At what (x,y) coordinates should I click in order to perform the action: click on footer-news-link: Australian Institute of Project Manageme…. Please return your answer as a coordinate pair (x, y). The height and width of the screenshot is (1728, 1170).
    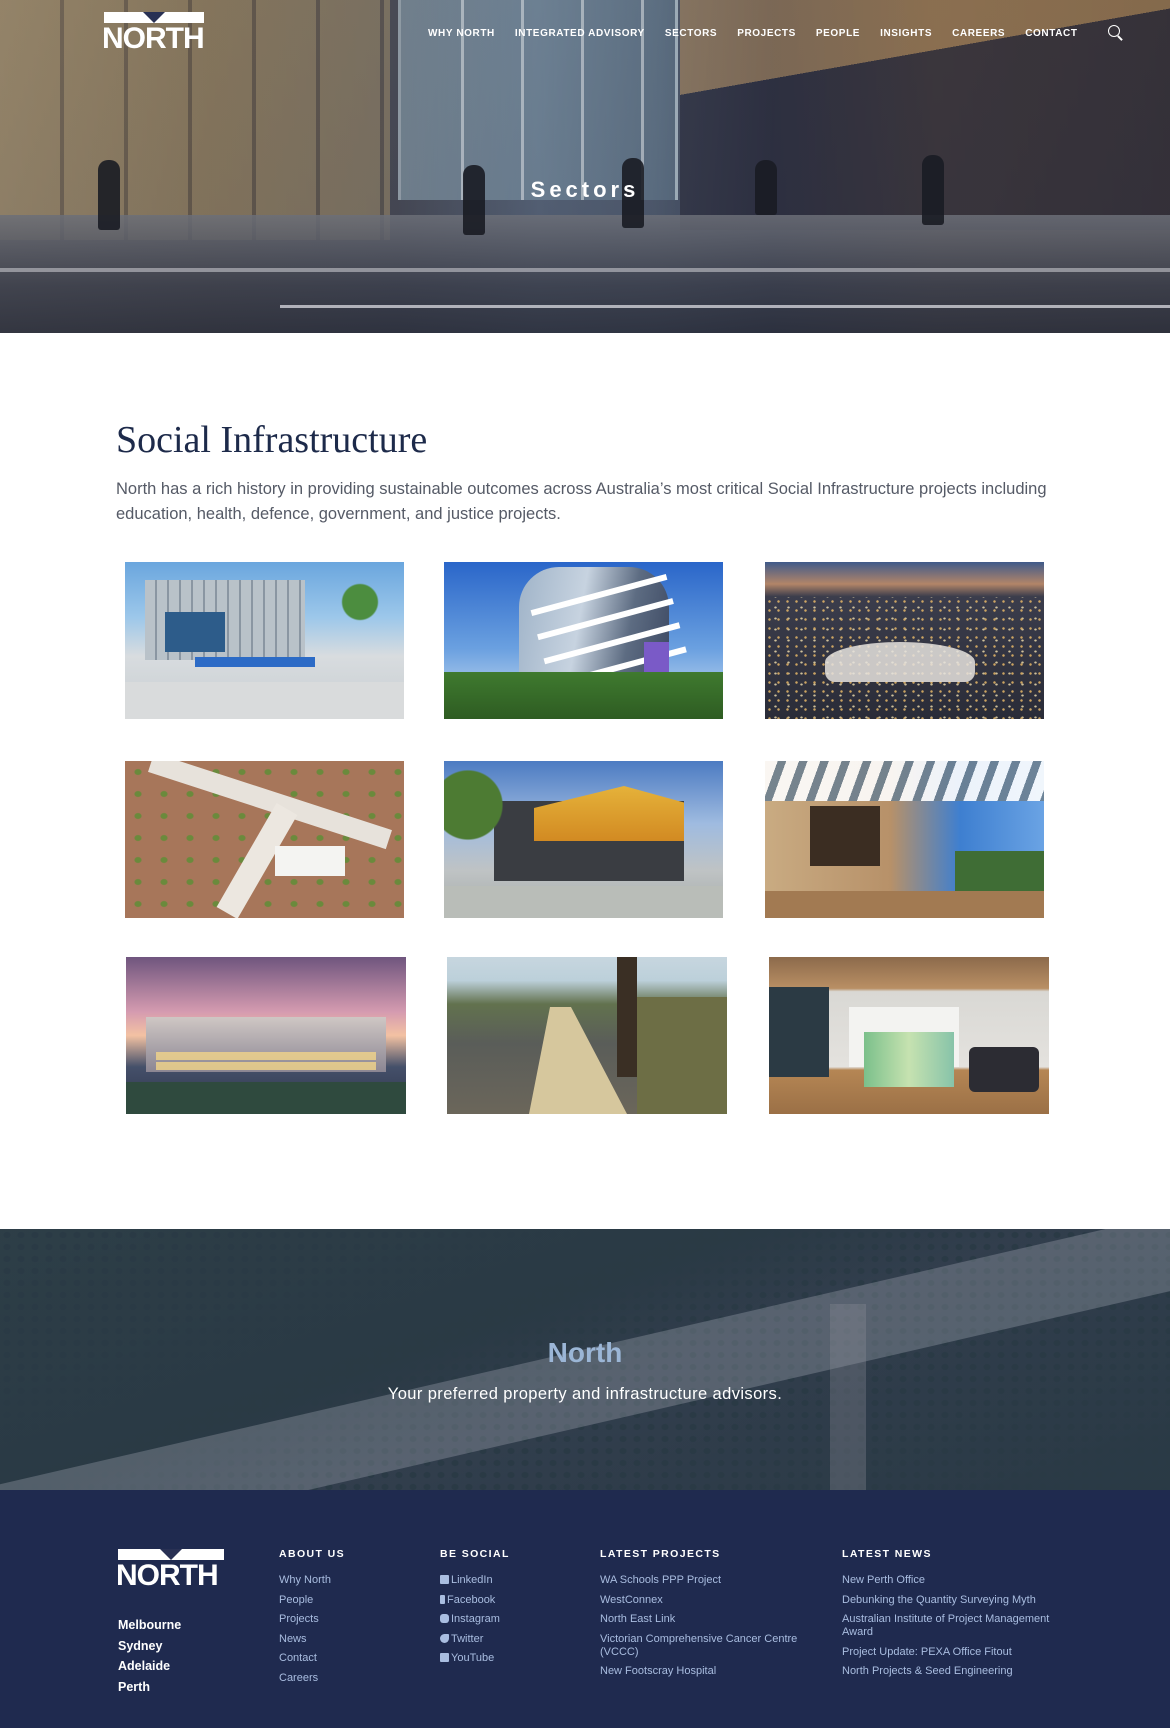
    Looking at the image, I should click on (957, 1626).